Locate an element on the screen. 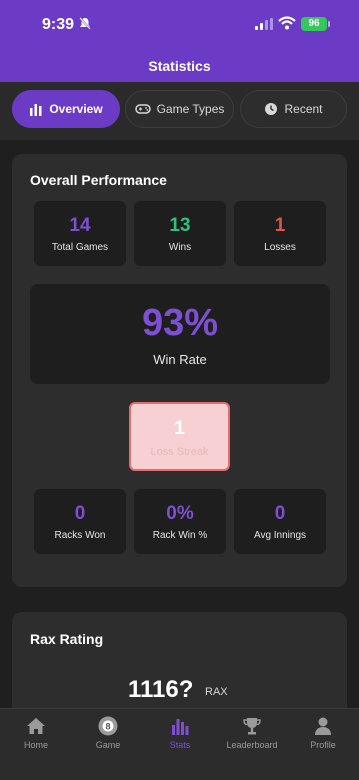 This screenshot has height=780, width=359. ball-8-number: 8 is located at coordinates (107, 726).